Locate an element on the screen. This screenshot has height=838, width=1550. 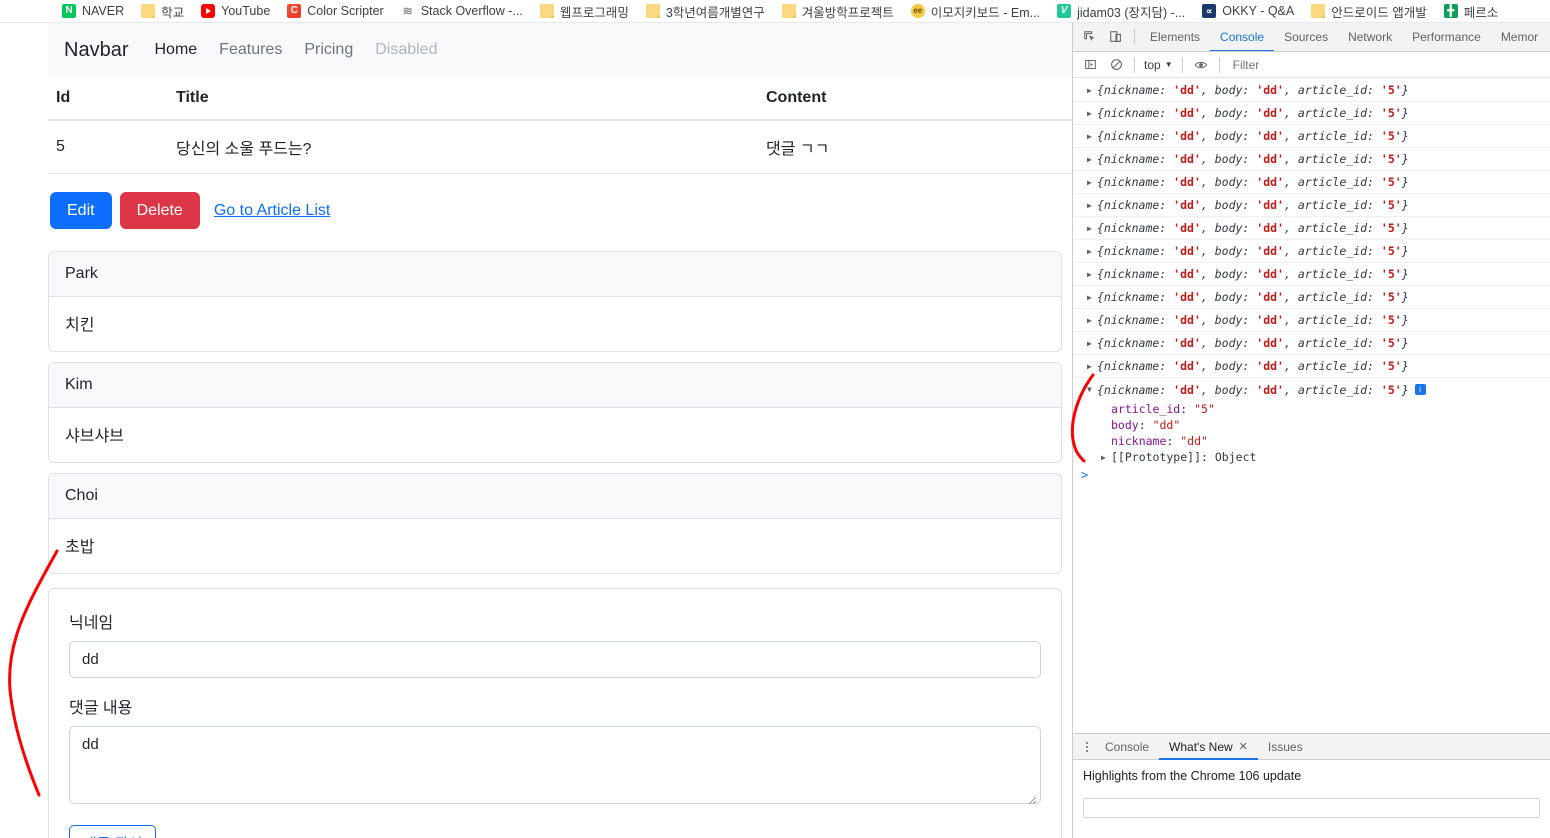
comment-body: 초밥 is located at coordinates (80, 548).